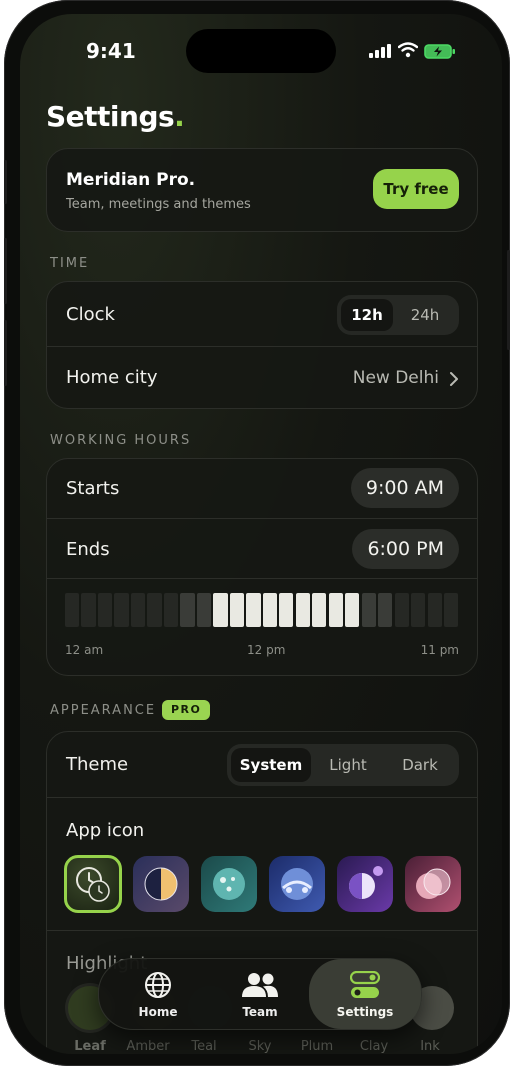  Describe the element at coordinates (439, 650) in the screenshot. I see `timeline-end-label: 11 pm` at that location.